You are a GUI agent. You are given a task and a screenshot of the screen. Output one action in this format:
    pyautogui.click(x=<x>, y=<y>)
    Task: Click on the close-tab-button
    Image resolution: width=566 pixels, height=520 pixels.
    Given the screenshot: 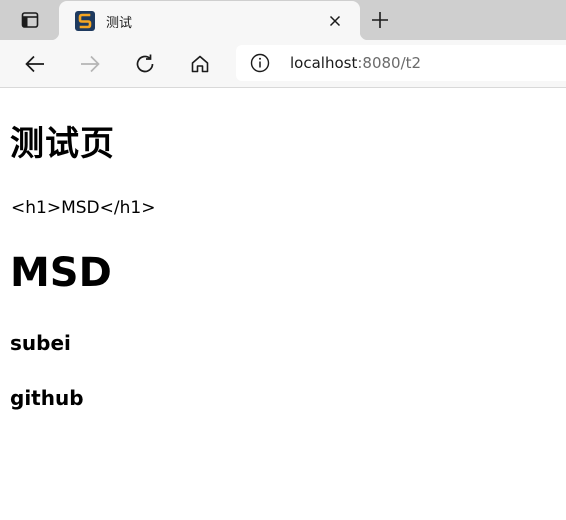 What is the action you would take?
    pyautogui.click(x=335, y=21)
    